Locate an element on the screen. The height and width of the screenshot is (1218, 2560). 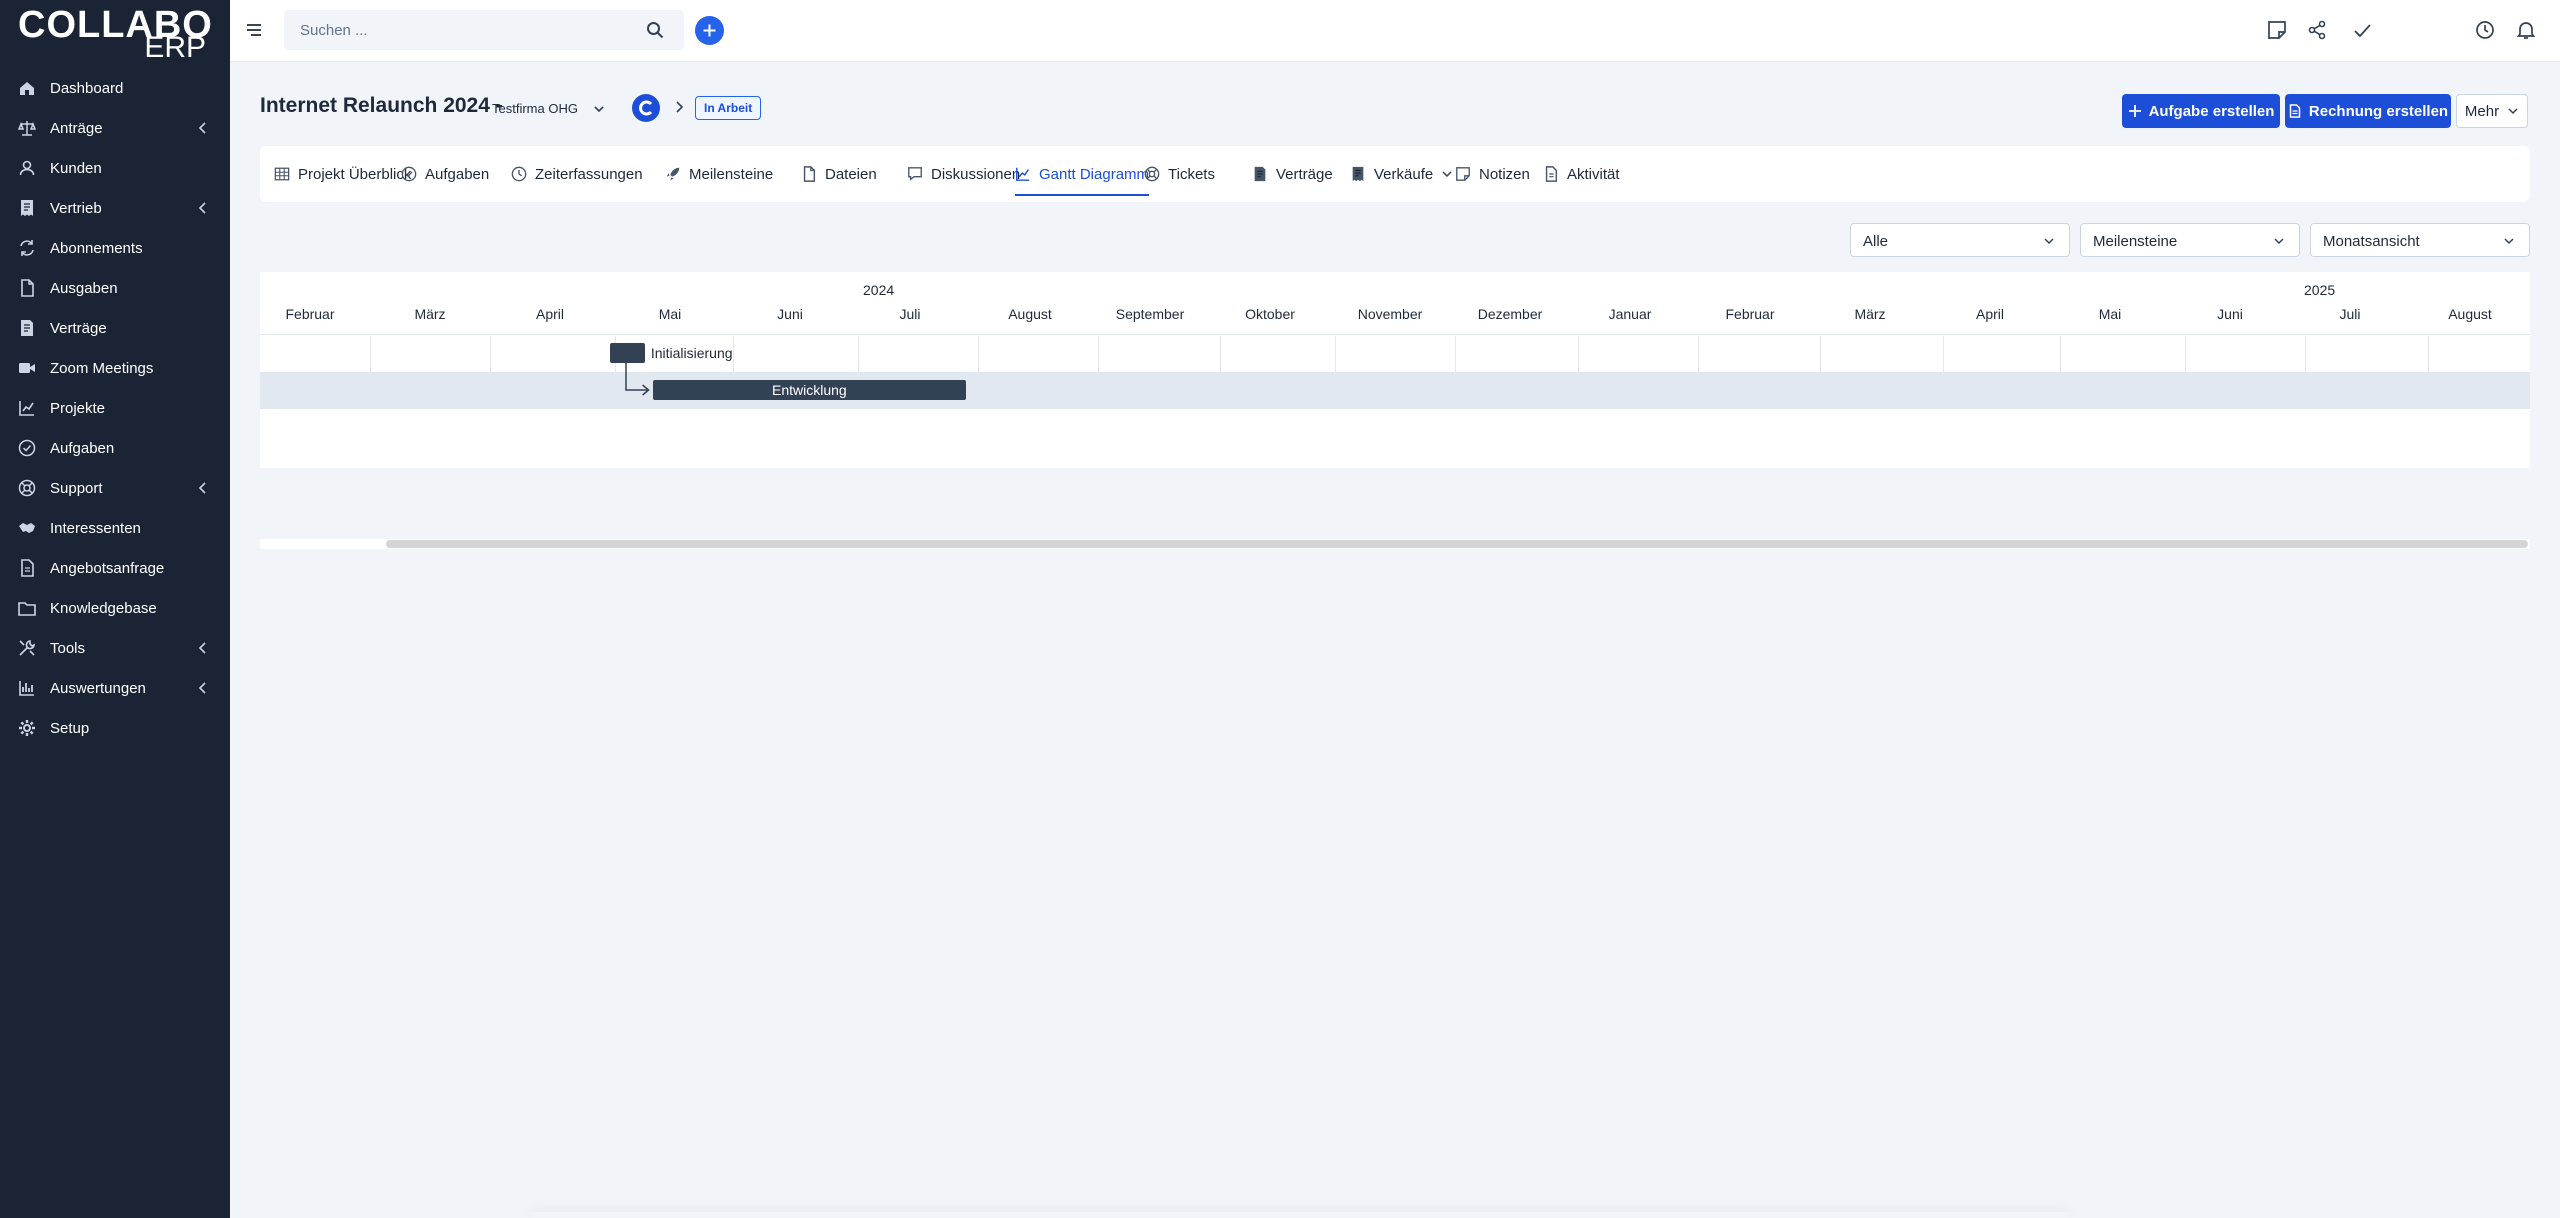
sidebar-item-label: Setup is located at coordinates (70, 728).